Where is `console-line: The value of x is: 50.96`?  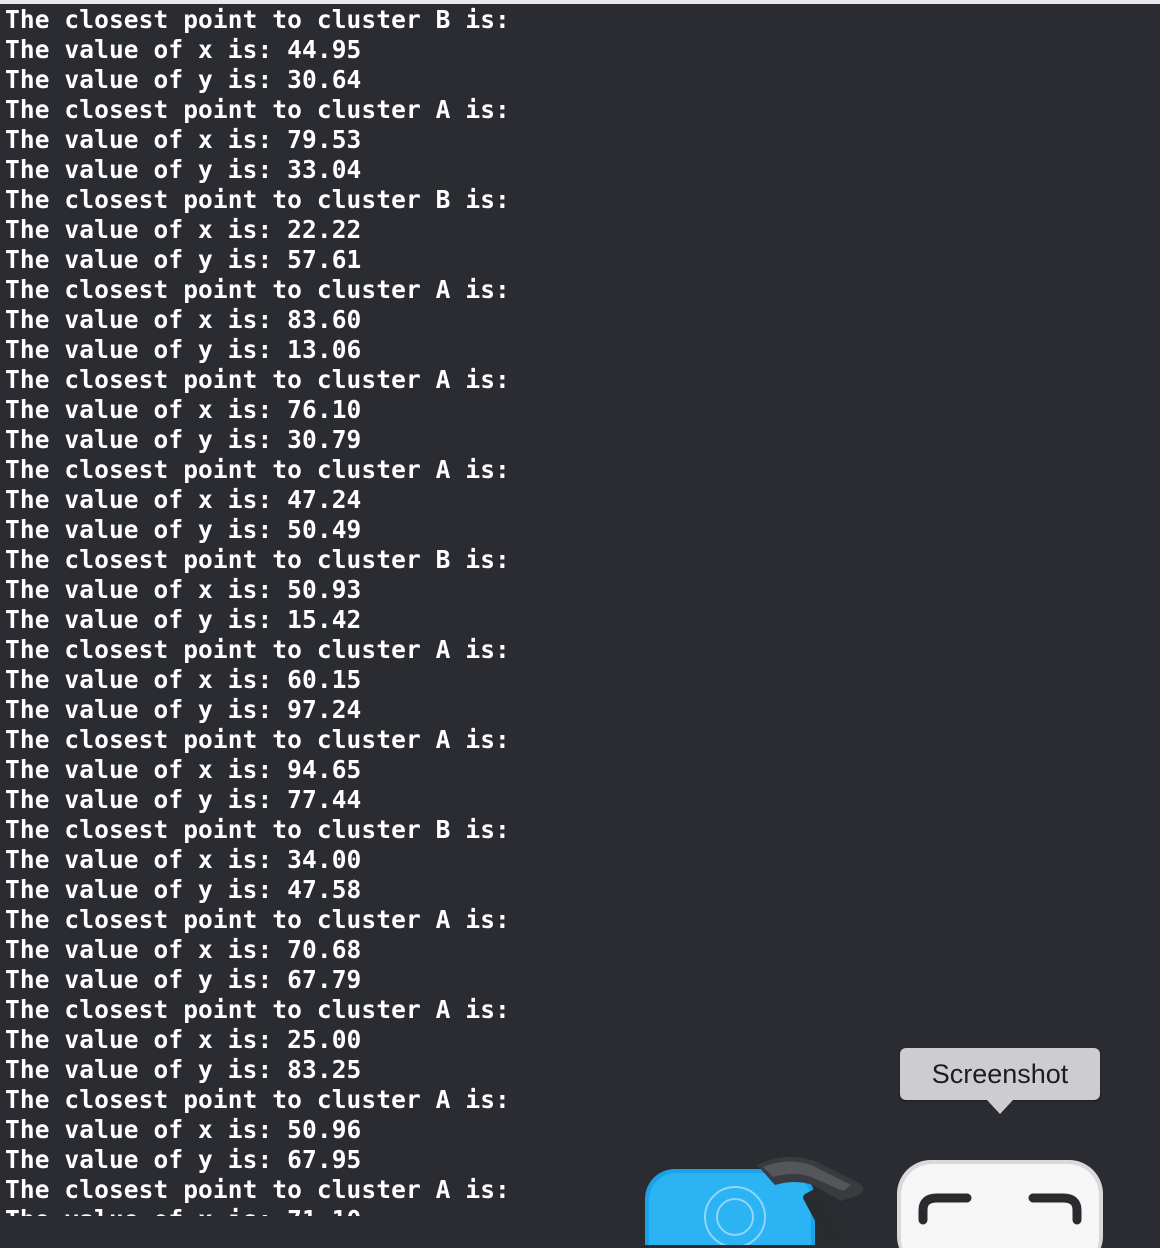 console-line: The value of x is: 50.96 is located at coordinates (183, 1129).